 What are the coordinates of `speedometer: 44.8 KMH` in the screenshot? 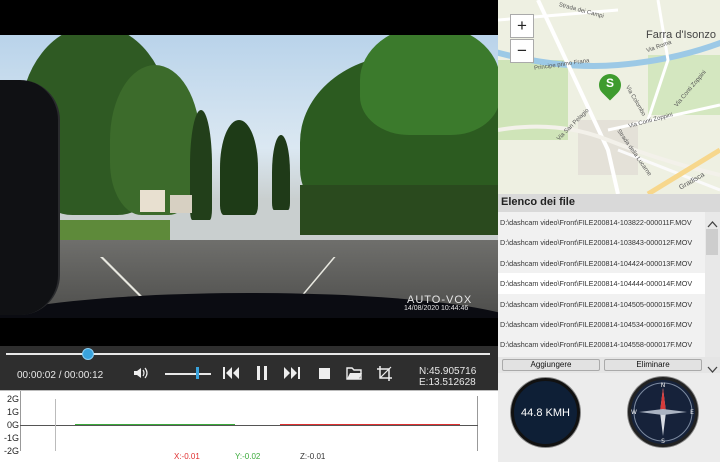 It's located at (545, 412).